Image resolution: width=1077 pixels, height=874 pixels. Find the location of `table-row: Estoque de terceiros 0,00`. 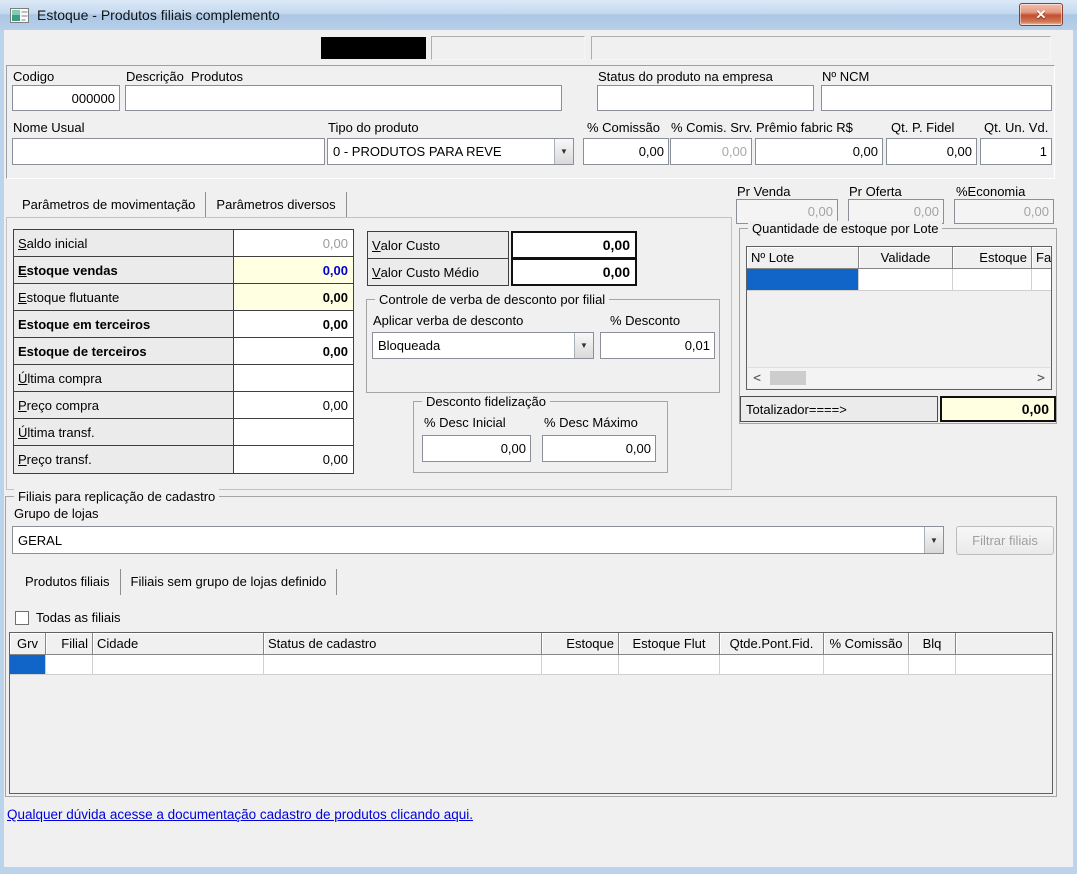

table-row: Estoque de terceiros 0,00 is located at coordinates (183, 351).